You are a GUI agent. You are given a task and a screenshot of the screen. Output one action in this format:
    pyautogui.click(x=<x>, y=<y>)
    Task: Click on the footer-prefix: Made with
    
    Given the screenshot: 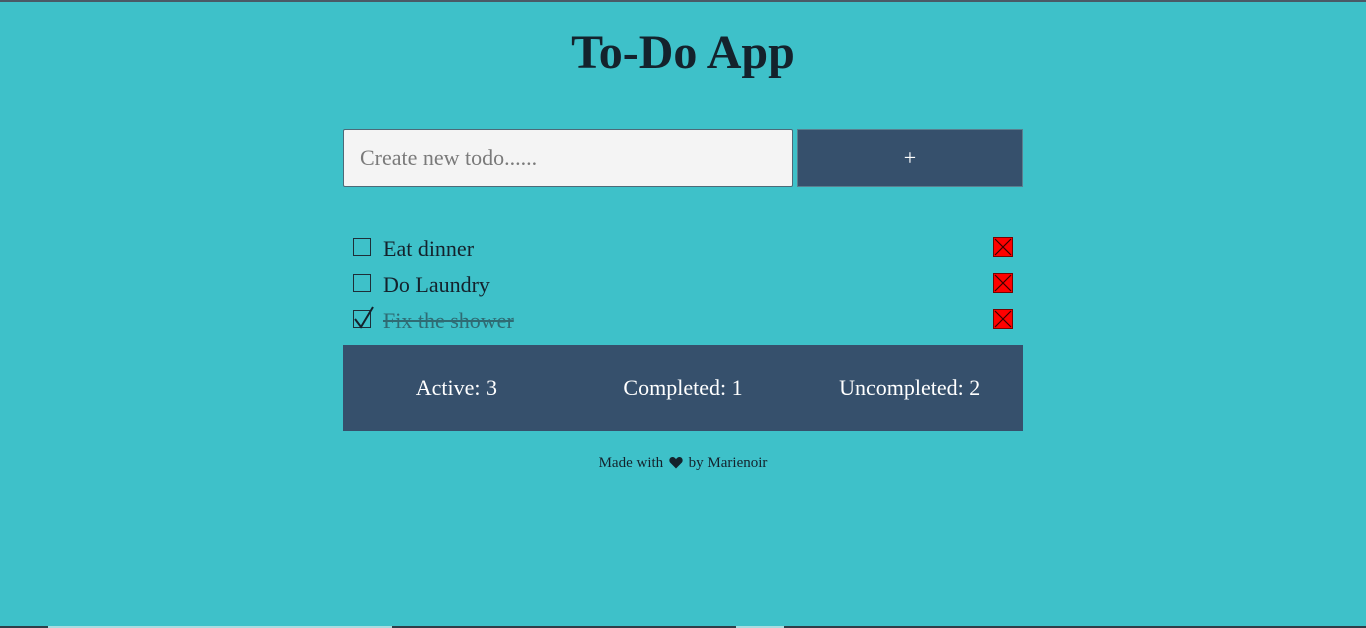 What is the action you would take?
    pyautogui.click(x=631, y=463)
    